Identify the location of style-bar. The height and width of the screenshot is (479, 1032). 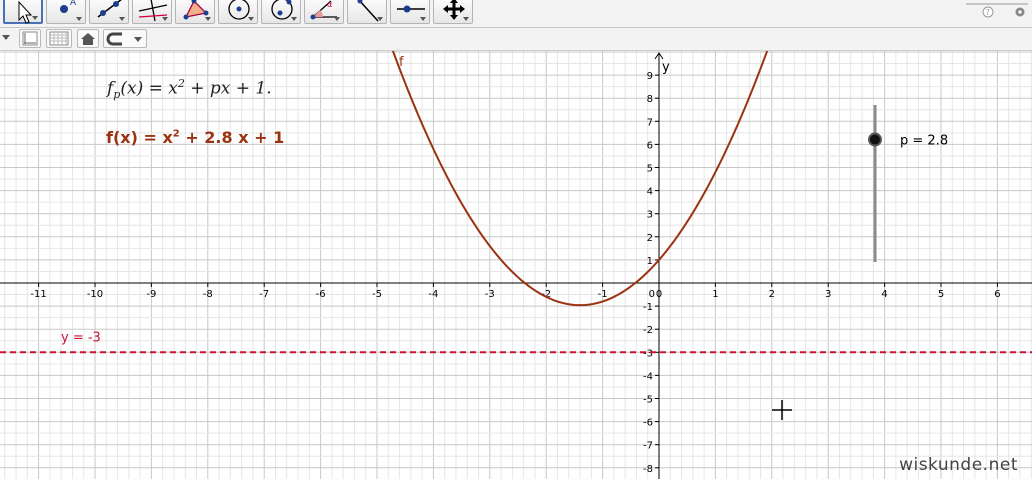
(516, 39).